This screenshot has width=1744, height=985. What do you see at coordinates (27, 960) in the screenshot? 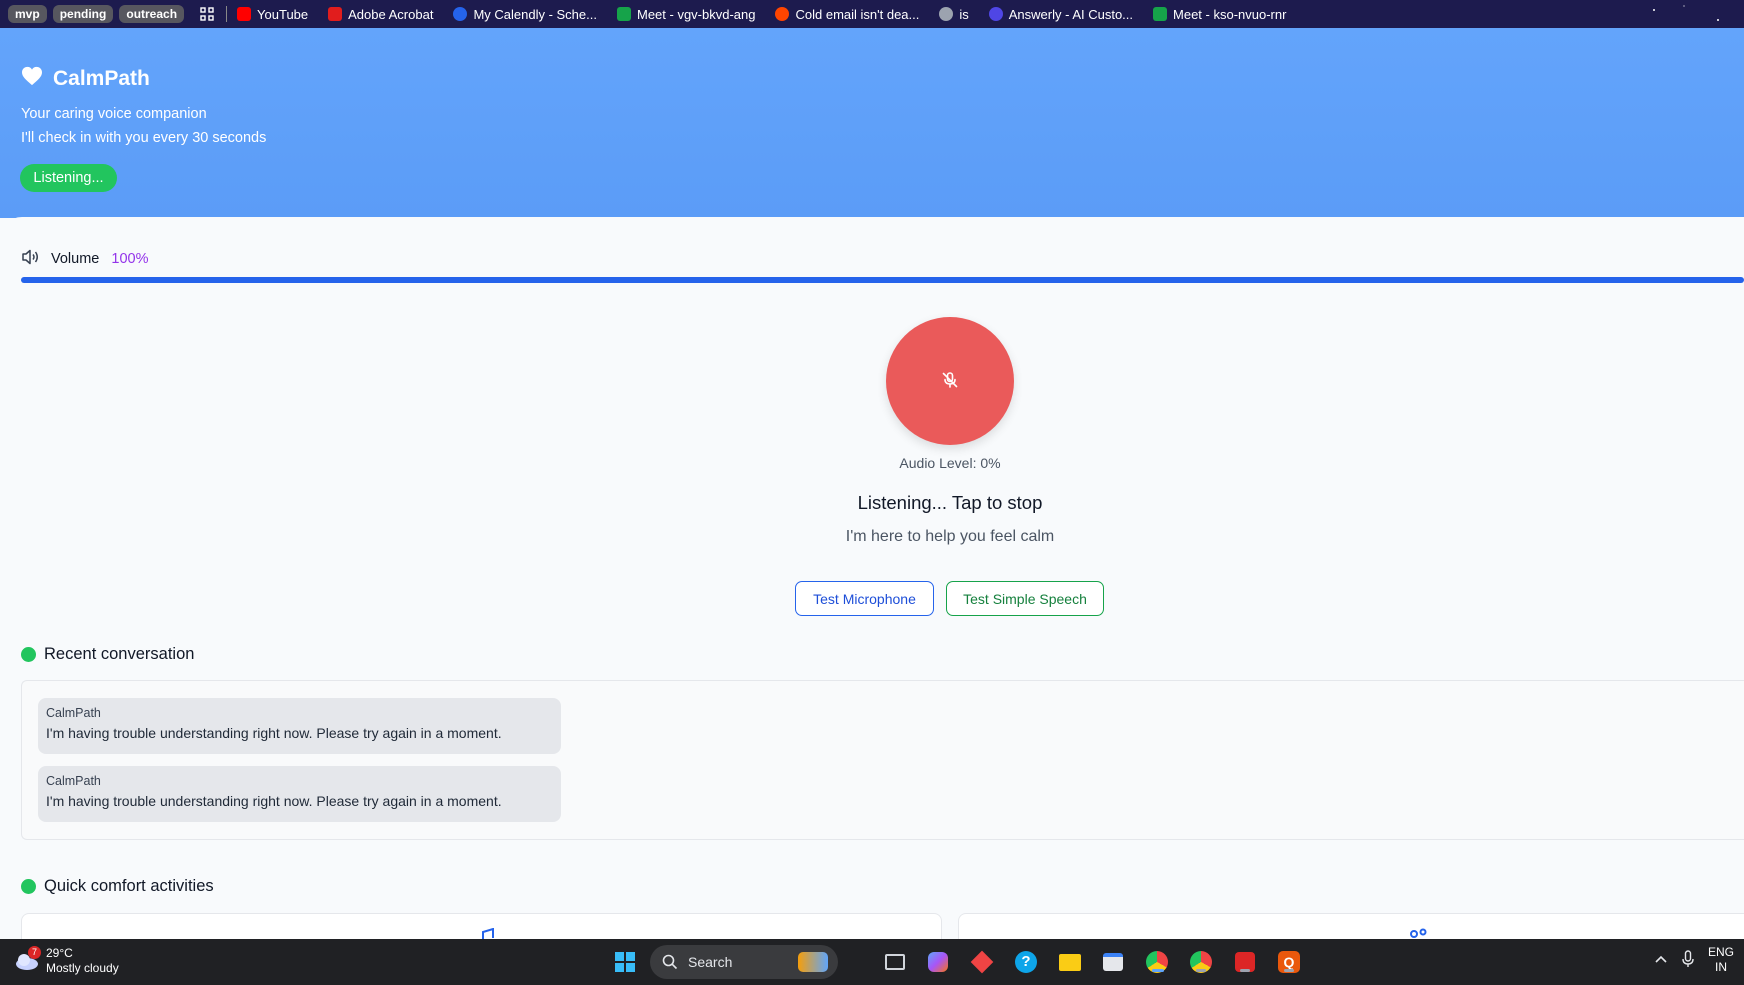
I see `cloudy-weather-icon: 7` at bounding box center [27, 960].